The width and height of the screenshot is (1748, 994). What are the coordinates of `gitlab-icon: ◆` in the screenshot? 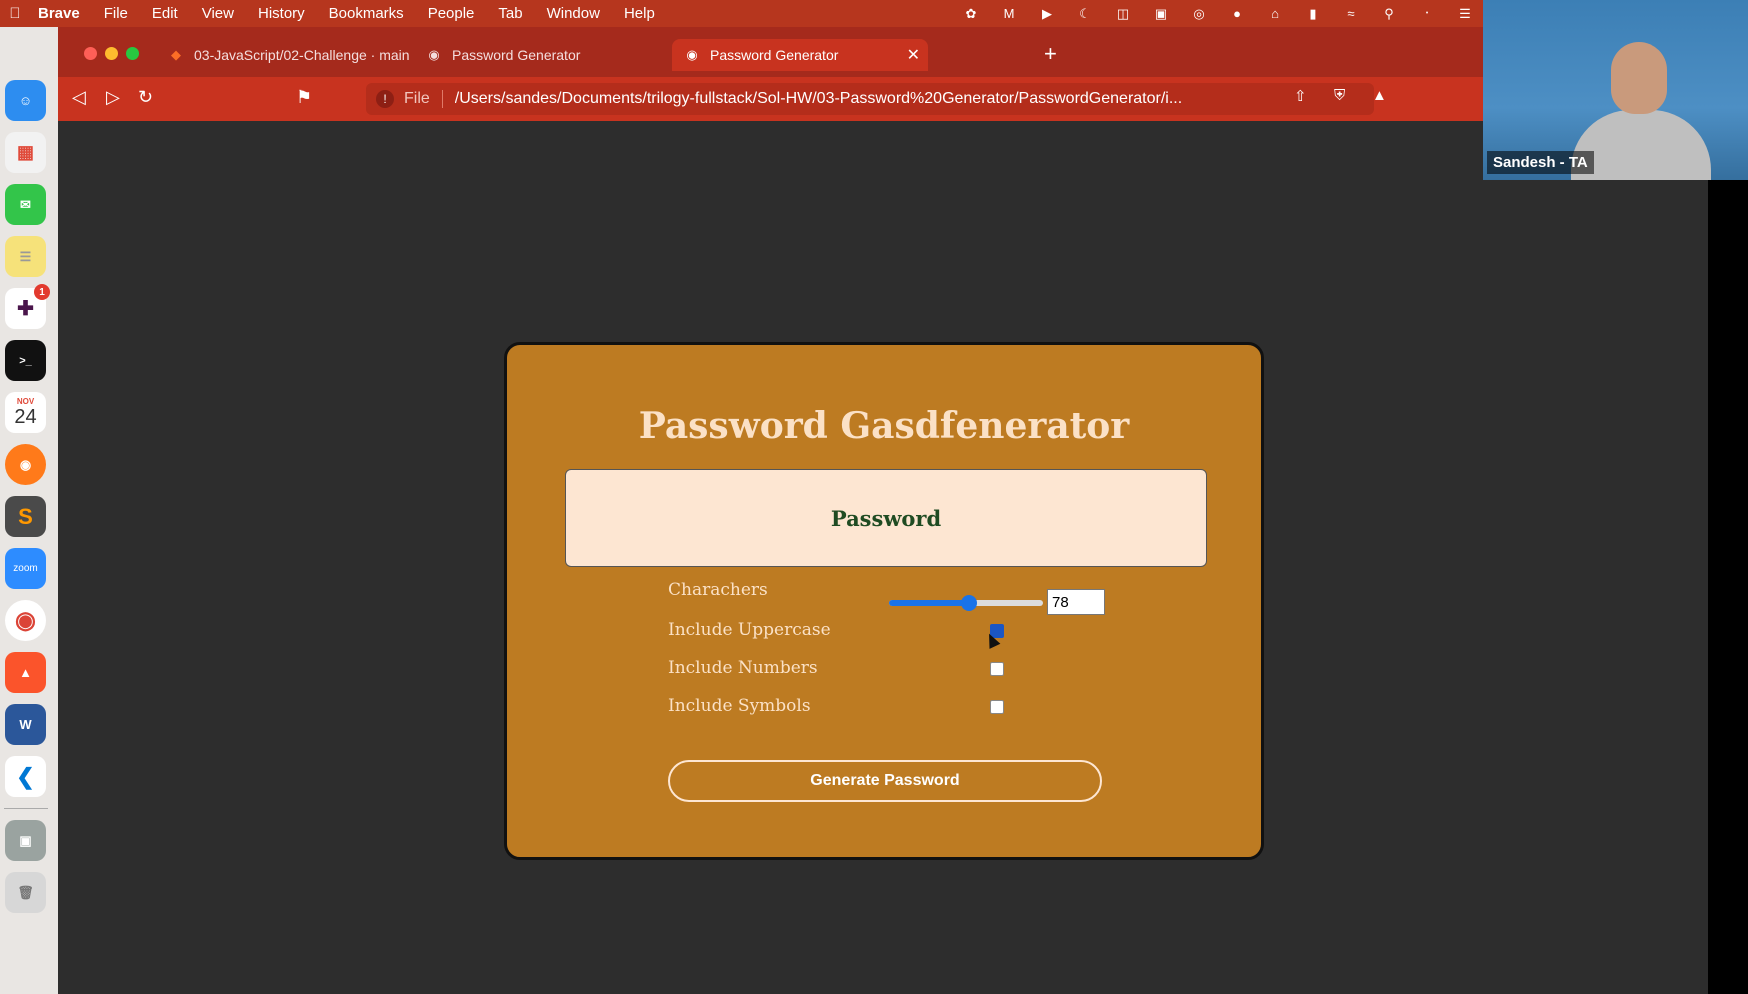 It's located at (176, 54).